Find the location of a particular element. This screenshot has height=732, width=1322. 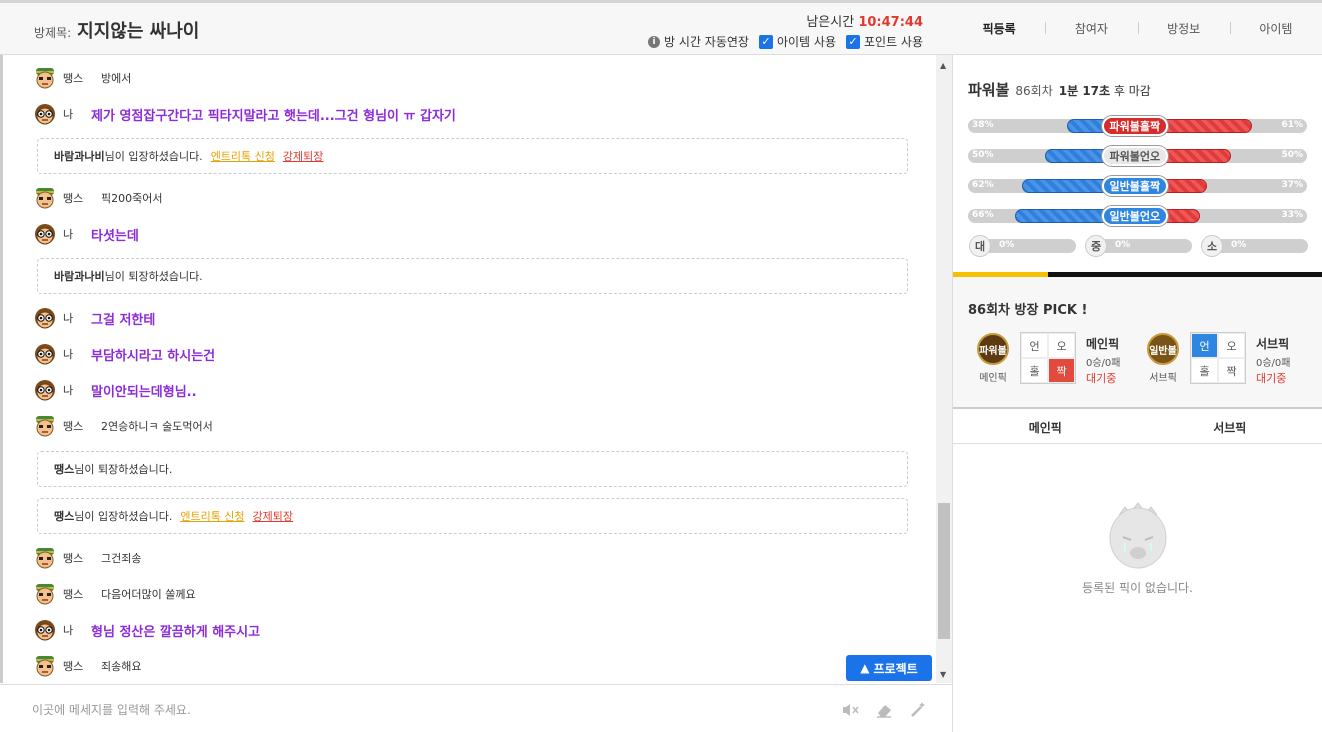

sub-pick-info: 서브픽 0승/0패 대기중 is located at coordinates (1273, 360).